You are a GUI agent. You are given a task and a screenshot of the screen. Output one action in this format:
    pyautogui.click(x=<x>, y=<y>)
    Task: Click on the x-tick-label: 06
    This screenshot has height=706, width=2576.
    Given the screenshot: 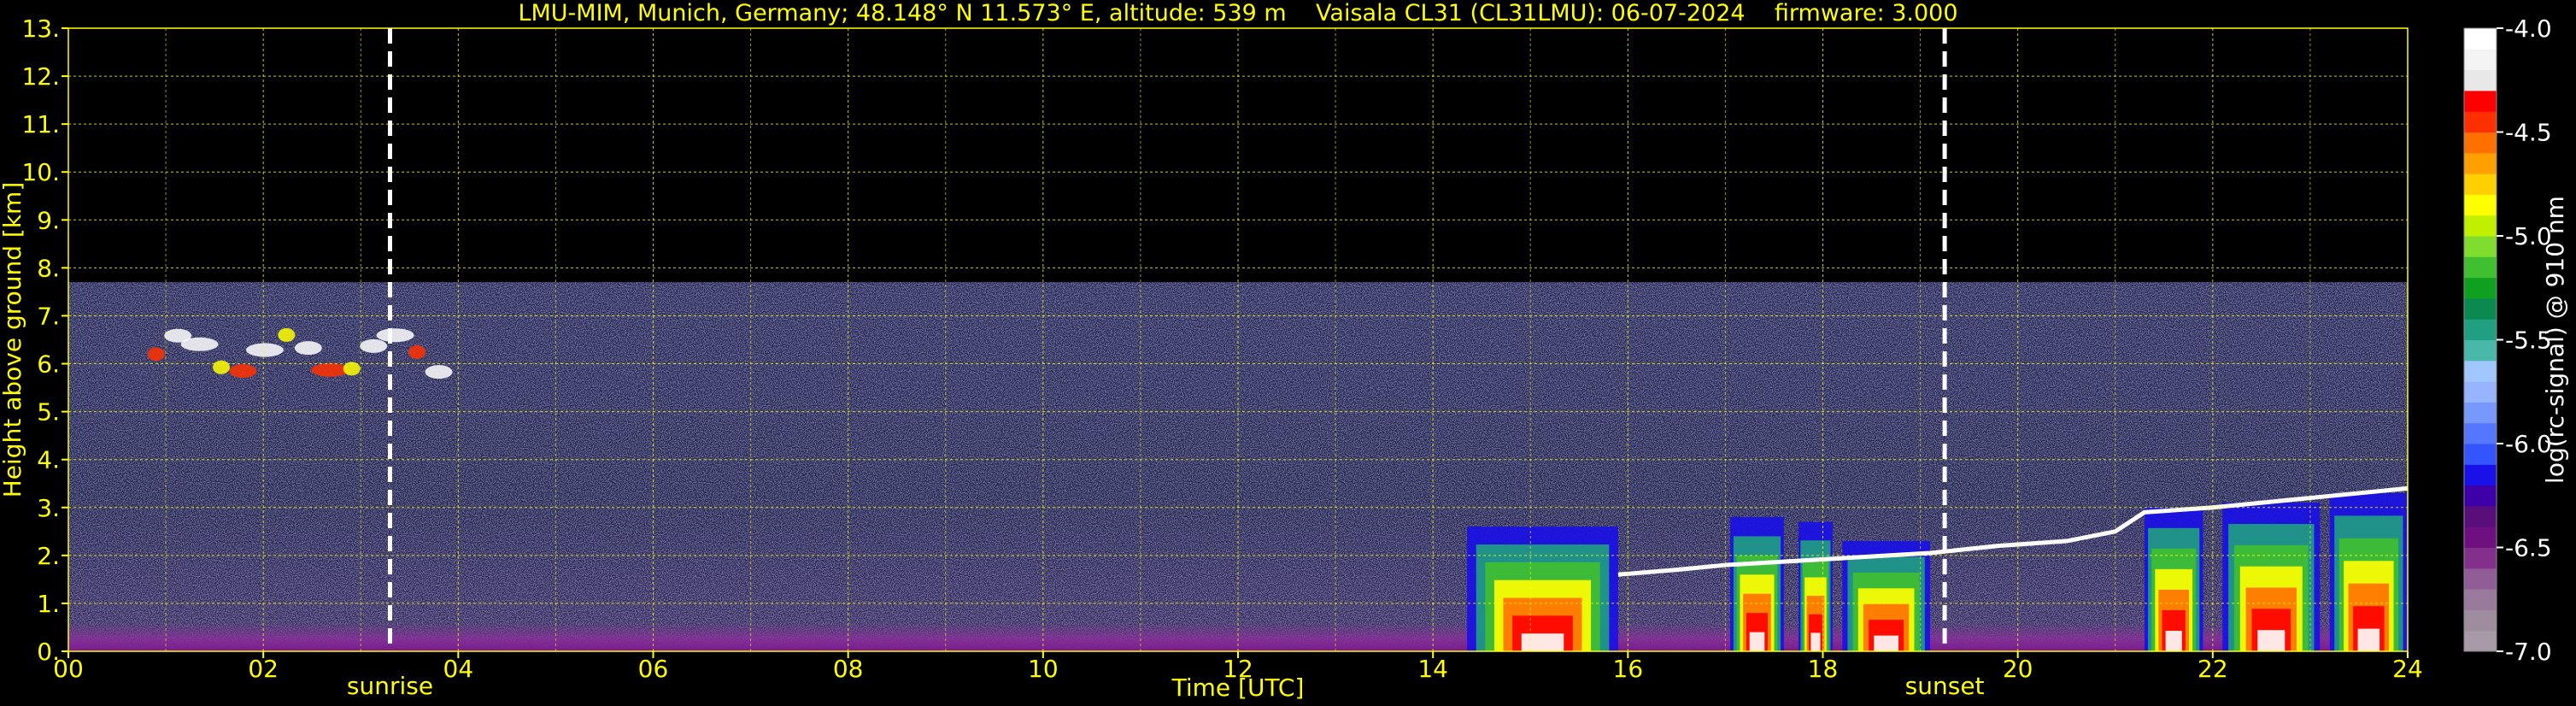 What is the action you would take?
    pyautogui.click(x=653, y=669)
    